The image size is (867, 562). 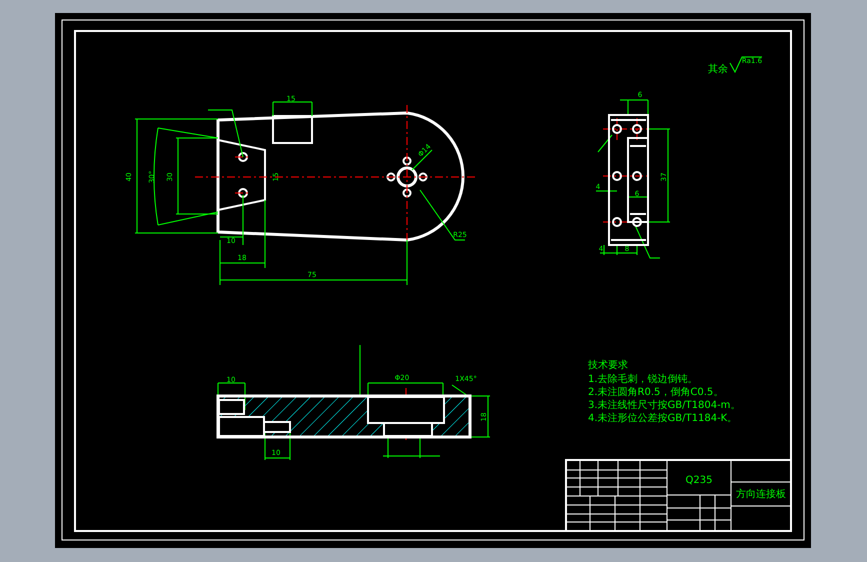 What do you see at coordinates (761, 494) in the screenshot?
I see `part-name-text: 方向连接板` at bounding box center [761, 494].